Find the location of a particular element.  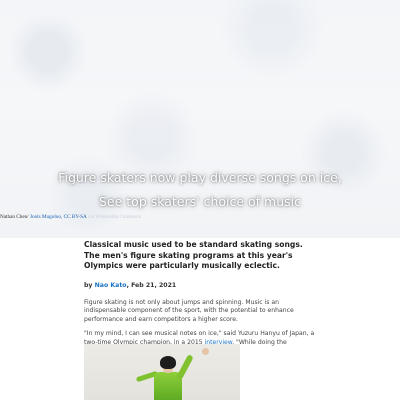

byline-prefix: by is located at coordinates (89, 285).